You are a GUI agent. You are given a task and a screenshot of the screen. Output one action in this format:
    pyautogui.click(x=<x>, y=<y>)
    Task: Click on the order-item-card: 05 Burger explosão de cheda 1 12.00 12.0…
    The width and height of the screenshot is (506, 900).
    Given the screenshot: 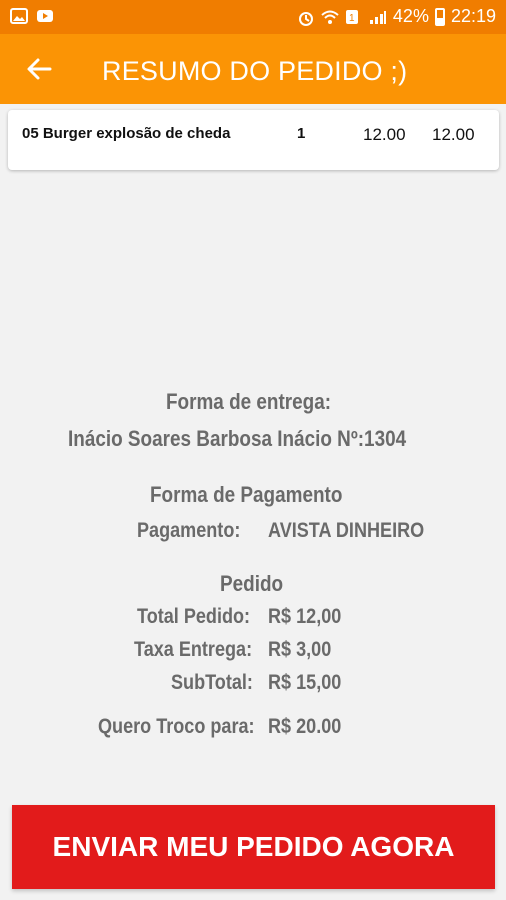 What is the action you would take?
    pyautogui.click(x=253, y=140)
    